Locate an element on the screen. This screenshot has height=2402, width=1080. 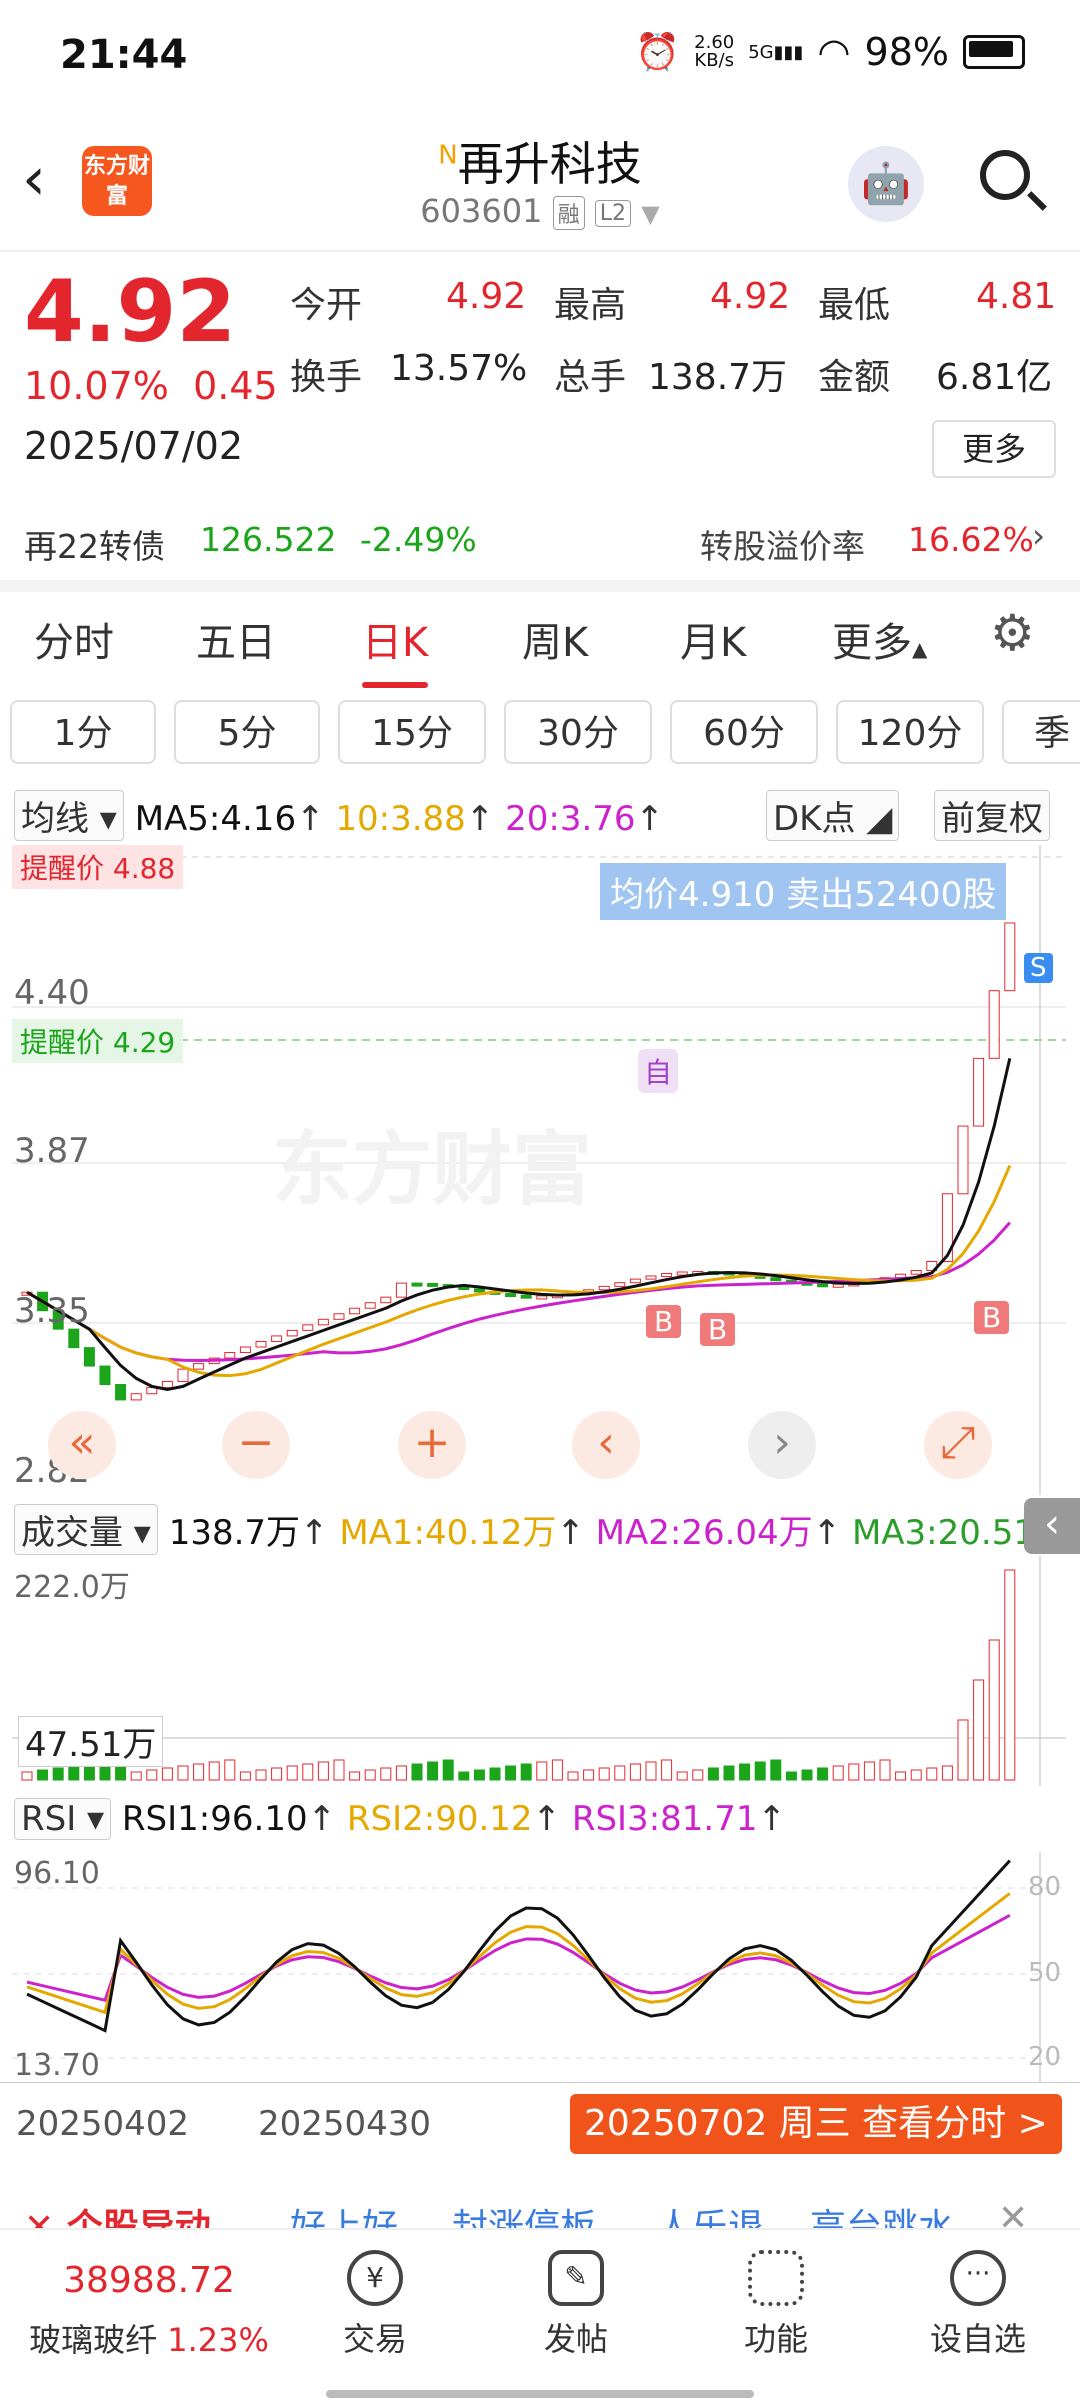
adjust-selector: 前复权 is located at coordinates (992, 815).